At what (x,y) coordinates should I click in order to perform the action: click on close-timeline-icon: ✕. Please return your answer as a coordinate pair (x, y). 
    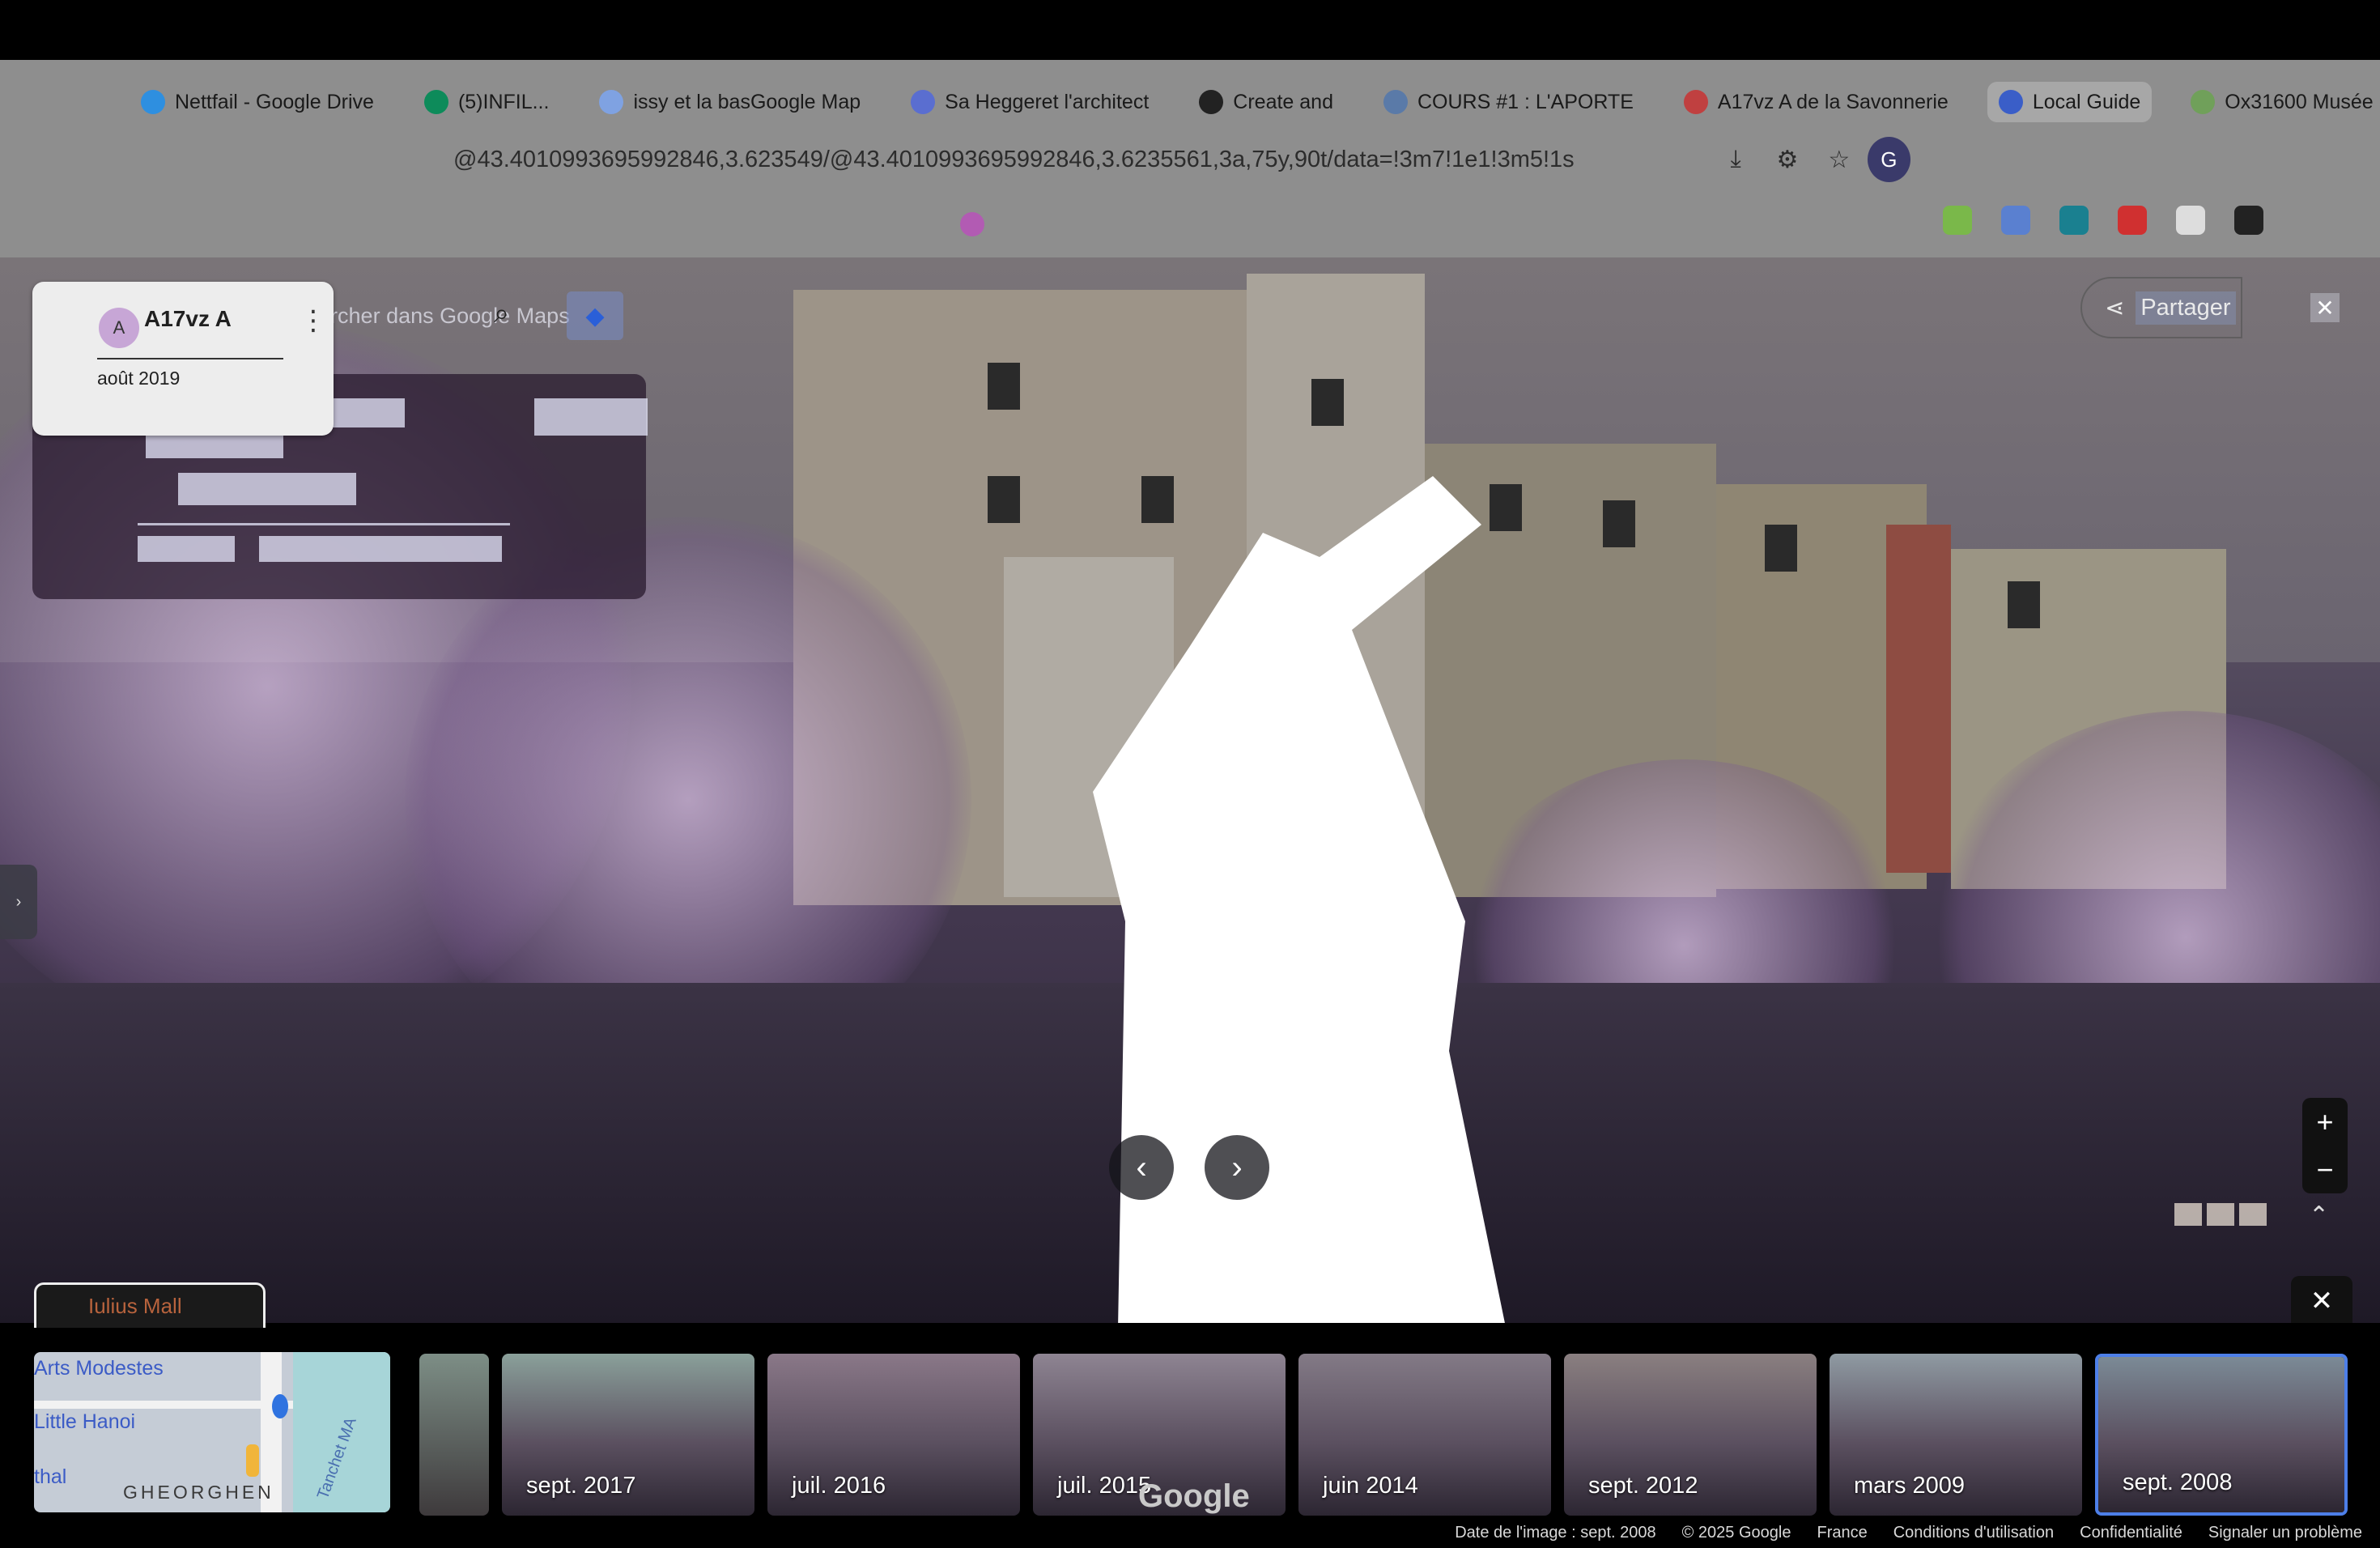
    Looking at the image, I should click on (2321, 1301).